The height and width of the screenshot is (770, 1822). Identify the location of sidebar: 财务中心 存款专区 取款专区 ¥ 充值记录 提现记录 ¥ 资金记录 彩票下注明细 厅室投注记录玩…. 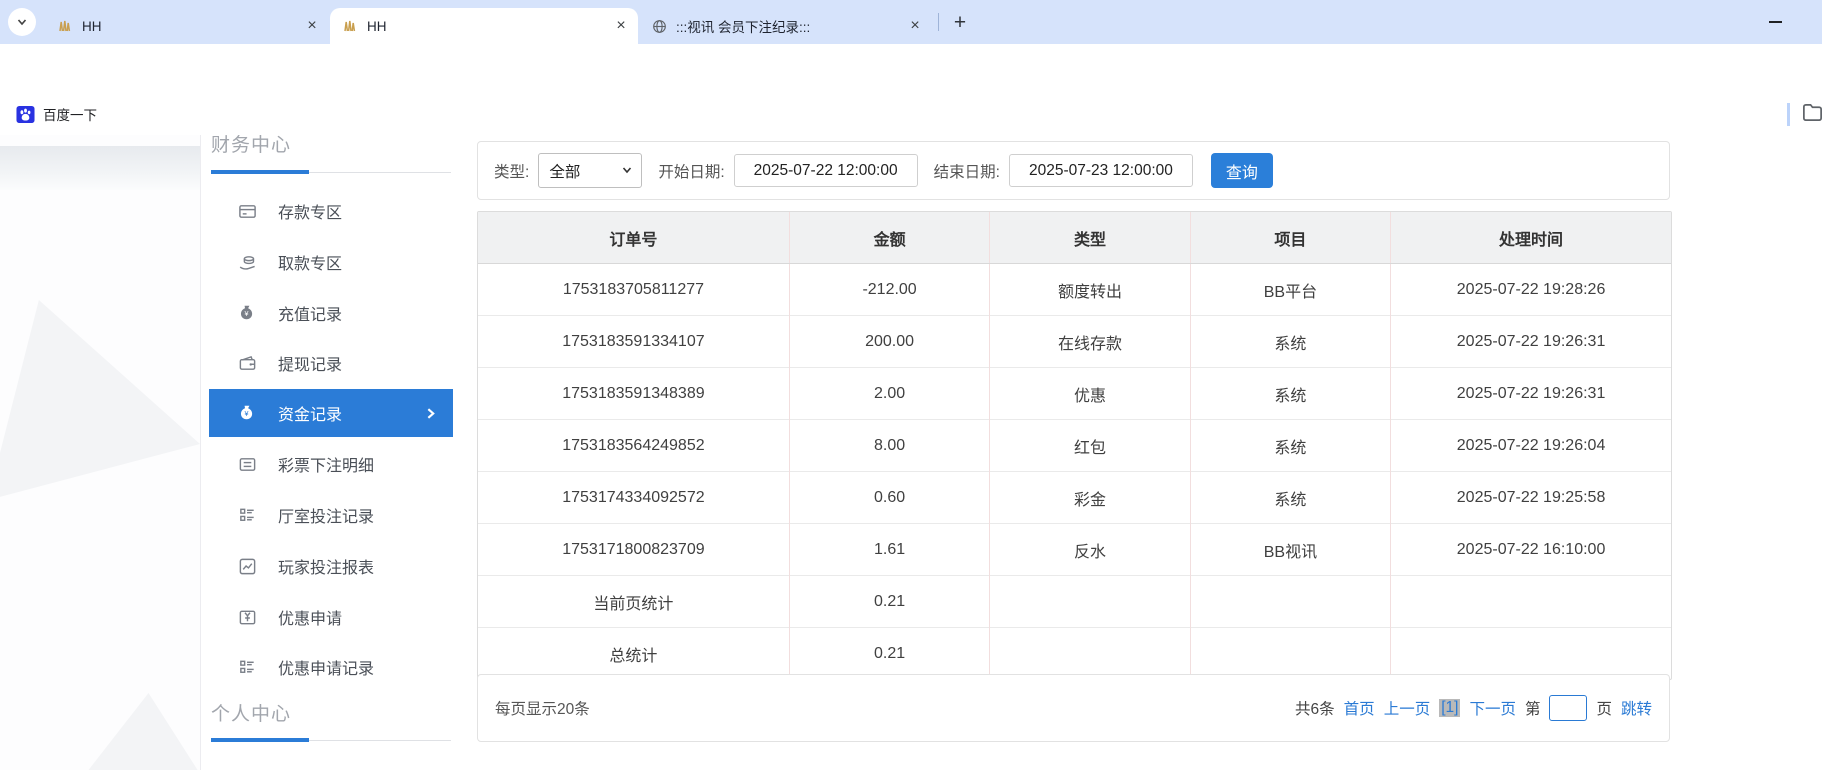
(328, 452).